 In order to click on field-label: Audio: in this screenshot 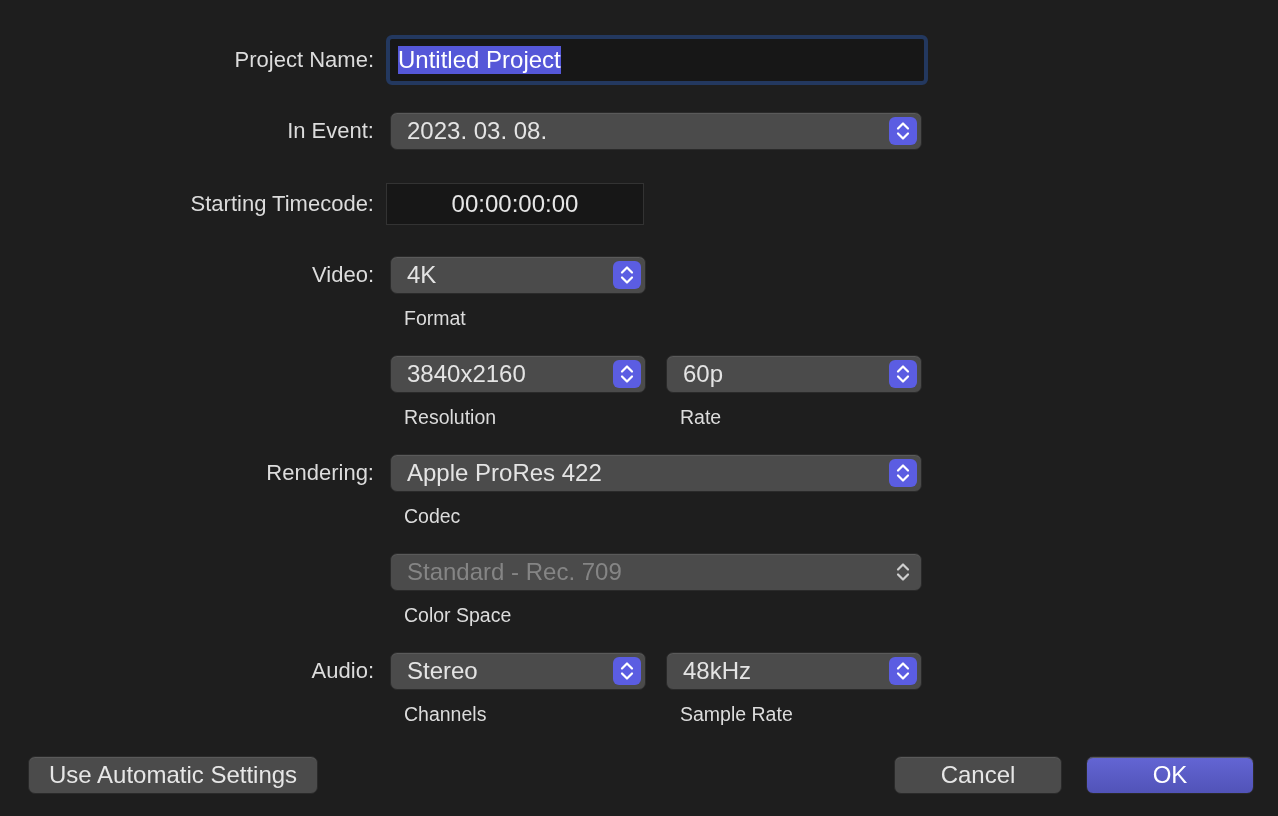, I will do `click(342, 671)`.